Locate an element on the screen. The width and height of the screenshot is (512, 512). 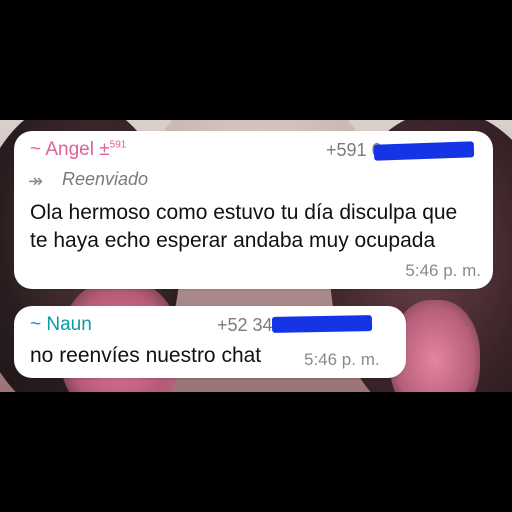
sender-name-sup: 591 is located at coordinates (118, 145).